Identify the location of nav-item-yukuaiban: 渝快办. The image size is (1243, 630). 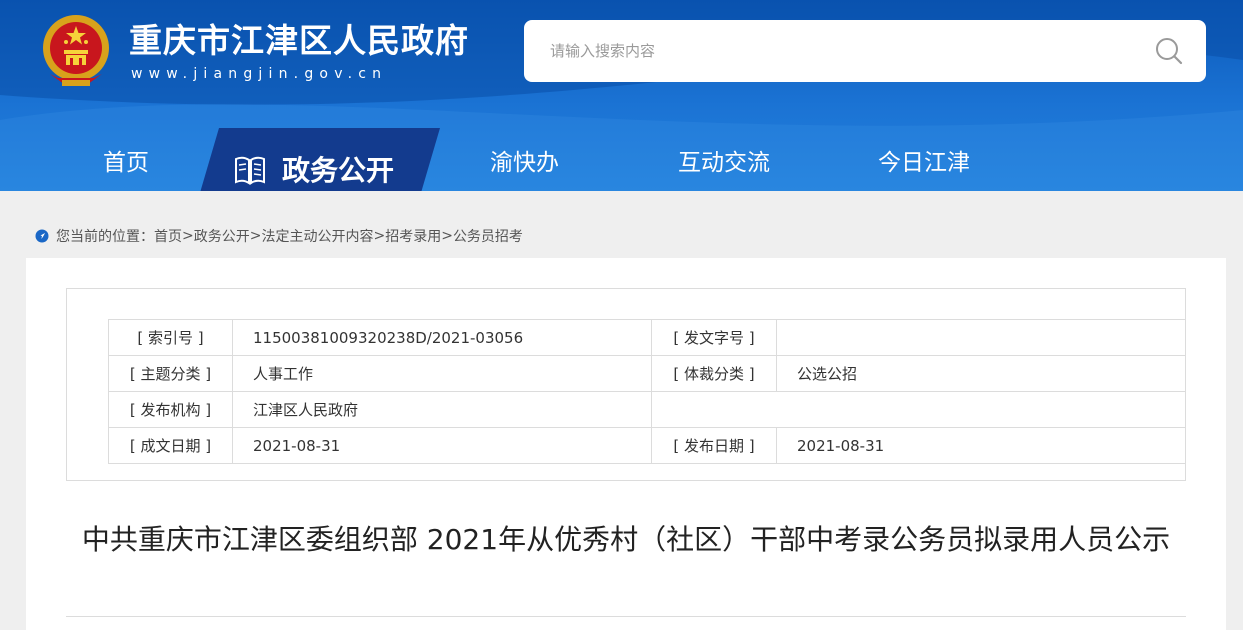
(524, 160).